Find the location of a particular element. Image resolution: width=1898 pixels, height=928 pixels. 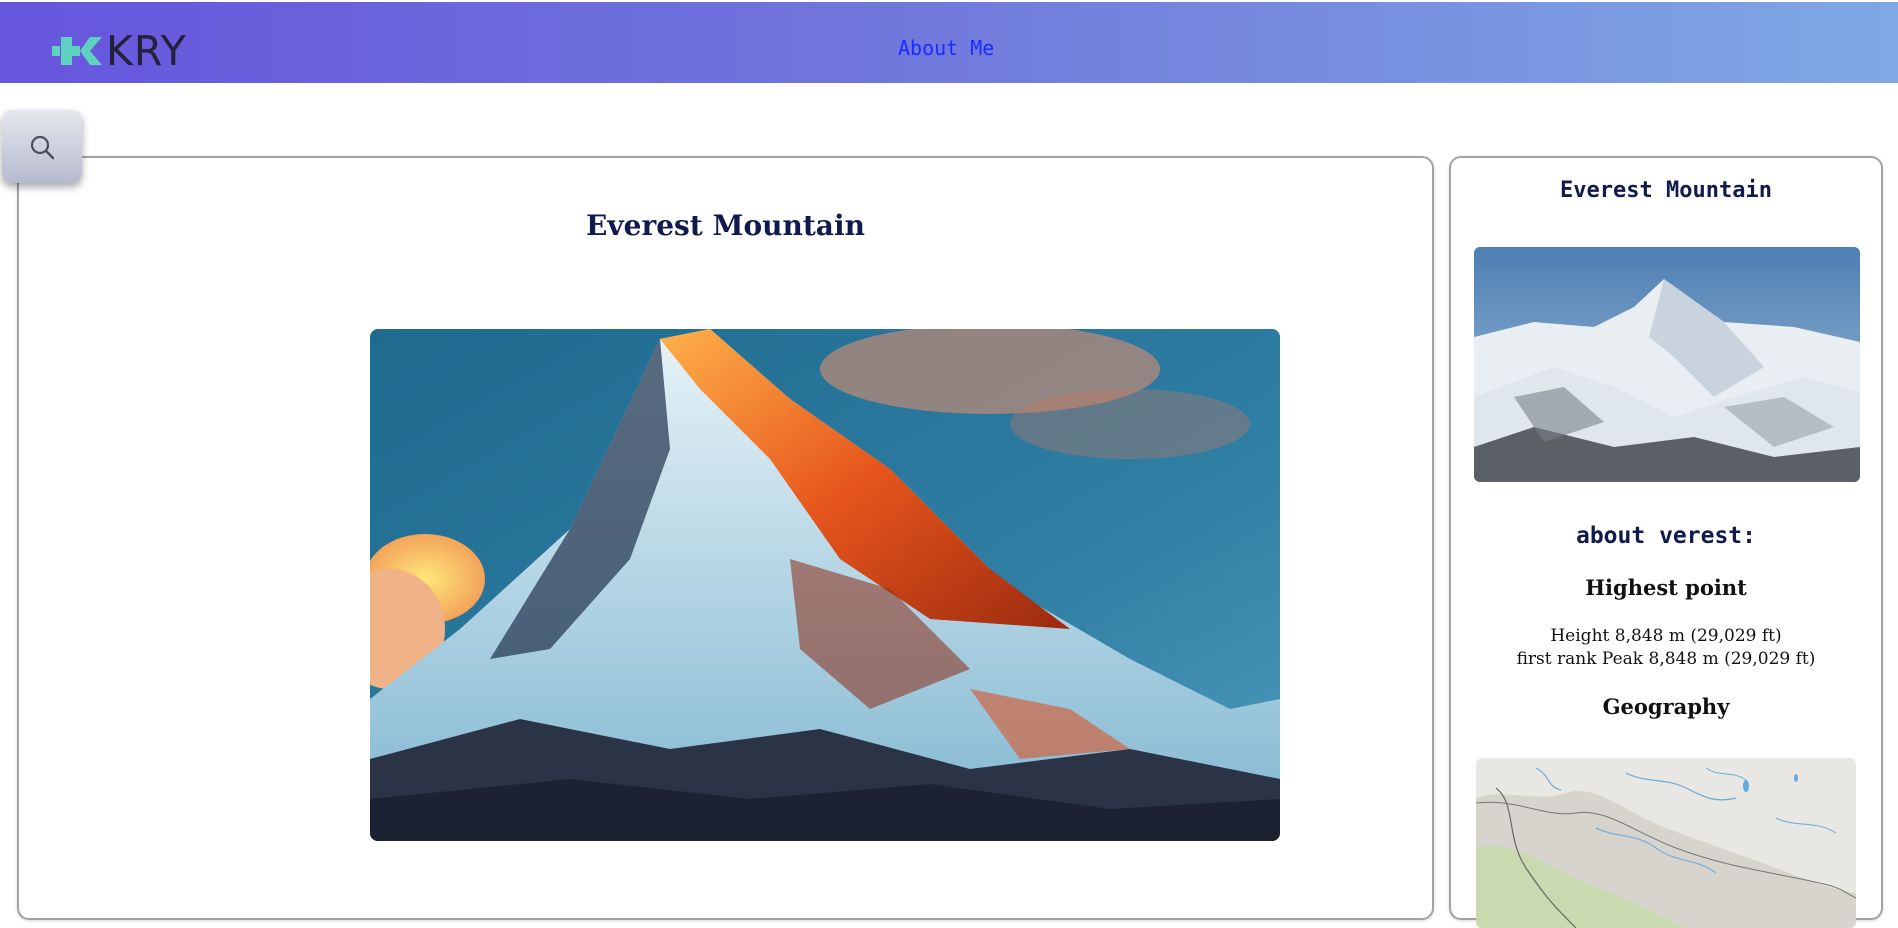

search-button is located at coordinates (42, 146).